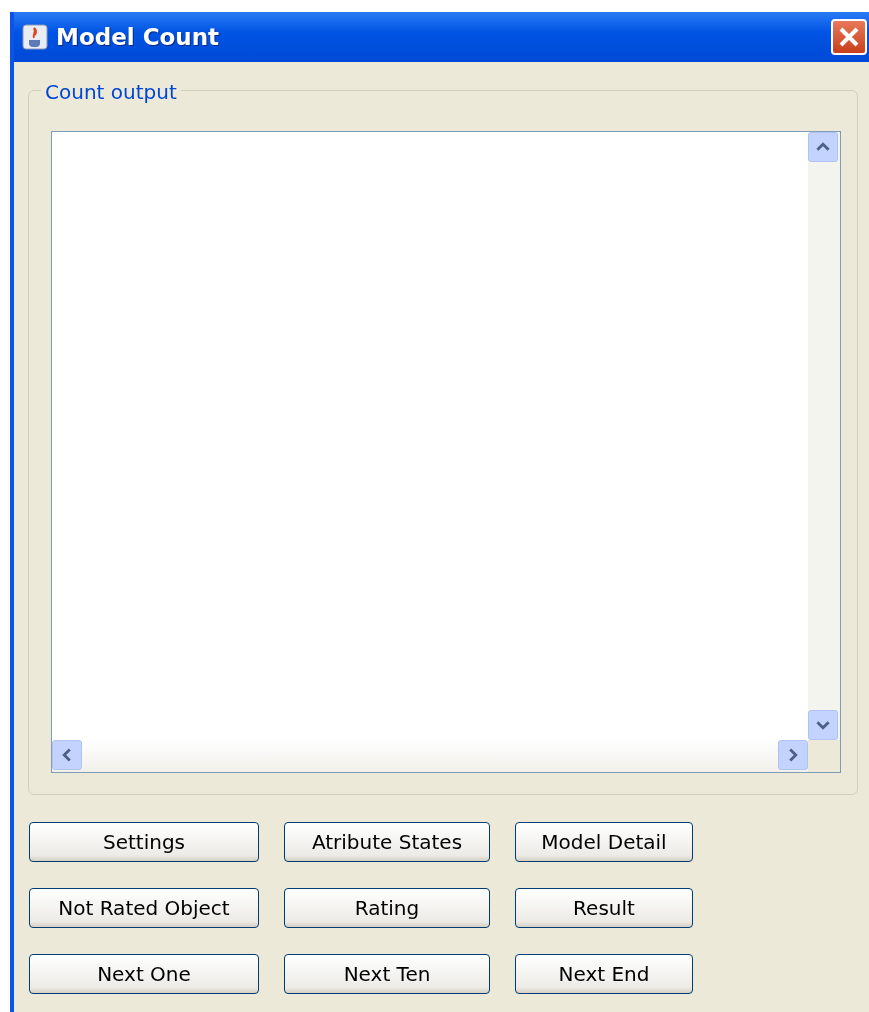 Image resolution: width=869 pixels, height=1012 pixels. Describe the element at coordinates (824, 436) in the screenshot. I see `vertical-scrollbar` at that location.